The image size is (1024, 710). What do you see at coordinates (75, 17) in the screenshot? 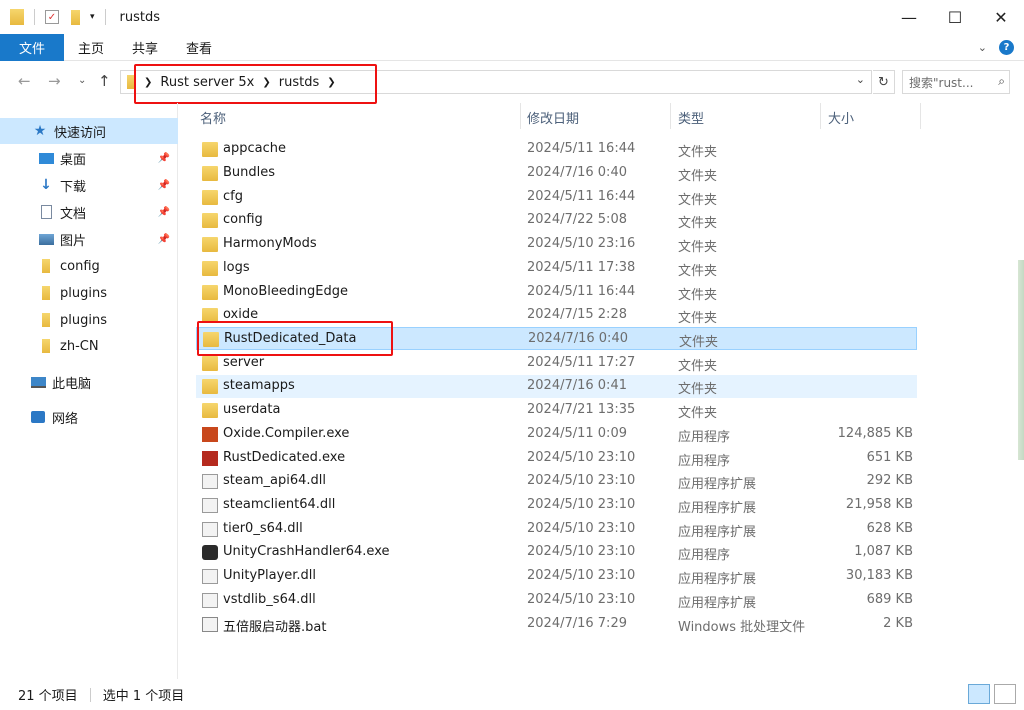
I see `new-folder-icon` at bounding box center [75, 17].